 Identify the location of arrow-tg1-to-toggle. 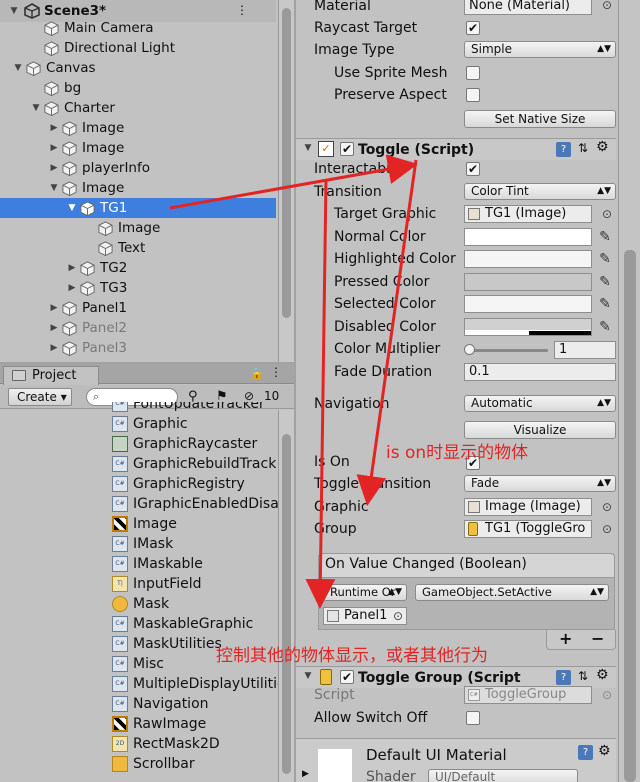
(293, 182).